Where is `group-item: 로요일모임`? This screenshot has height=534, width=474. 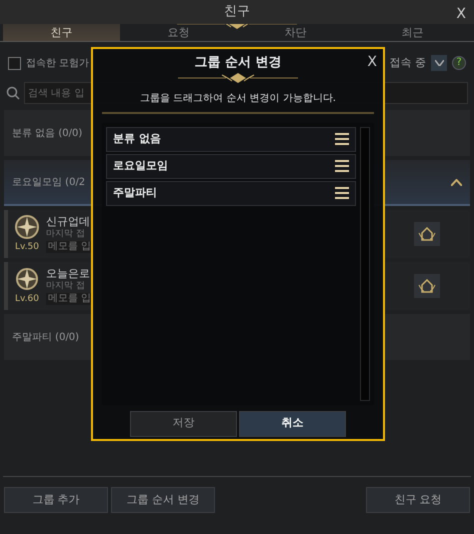 group-item: 로요일모임 is located at coordinates (231, 166).